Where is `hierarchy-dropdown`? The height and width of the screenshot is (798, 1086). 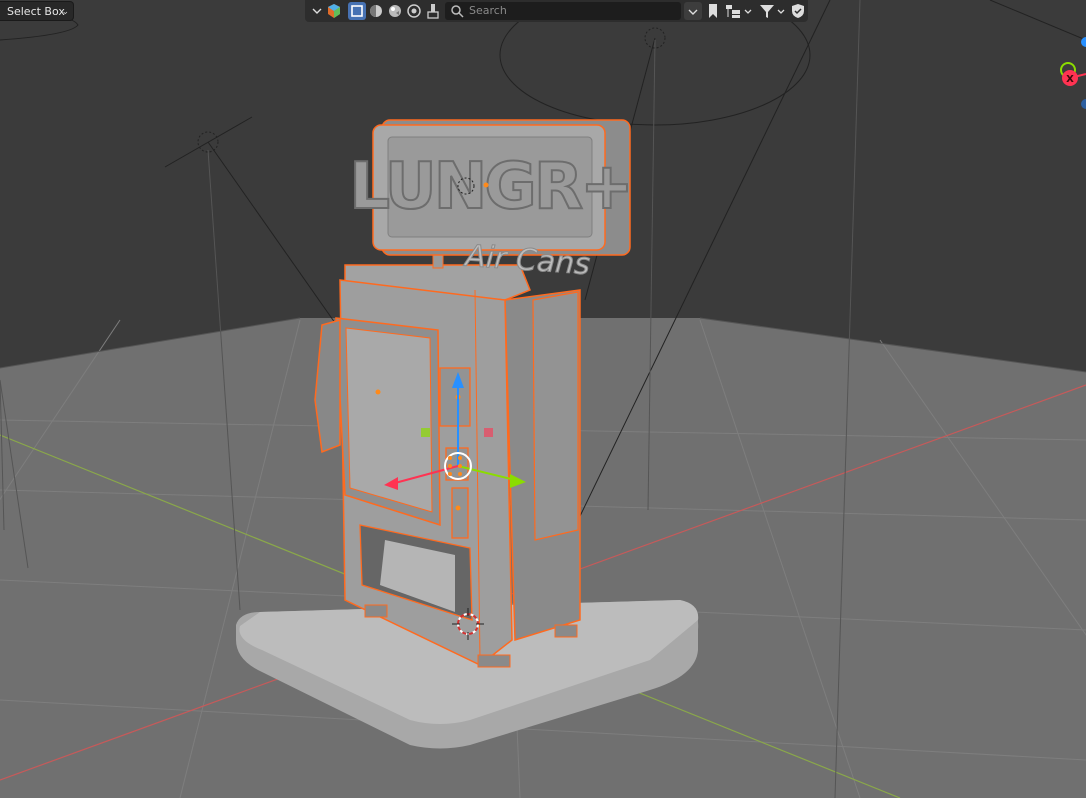
hierarchy-dropdown is located at coordinates (740, 11).